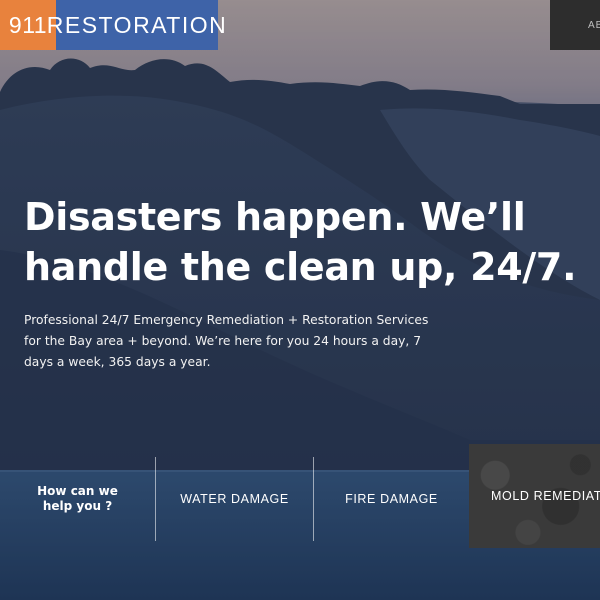 The height and width of the screenshot is (600, 600). I want to click on help-prompt-line: How can we, so click(77, 491).